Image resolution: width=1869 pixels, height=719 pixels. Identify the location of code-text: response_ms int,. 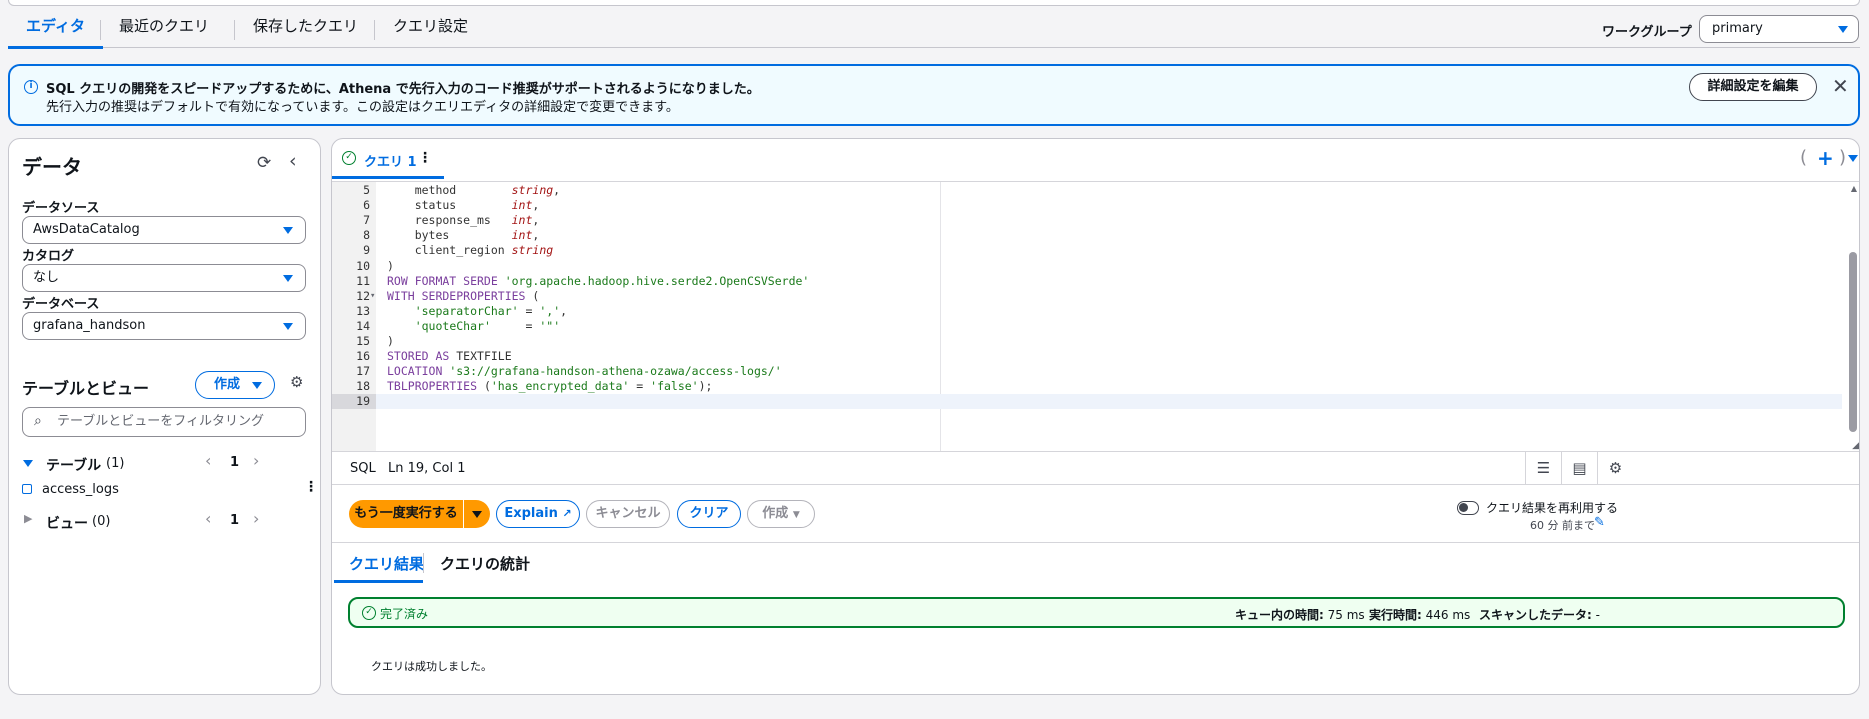
(463, 220).